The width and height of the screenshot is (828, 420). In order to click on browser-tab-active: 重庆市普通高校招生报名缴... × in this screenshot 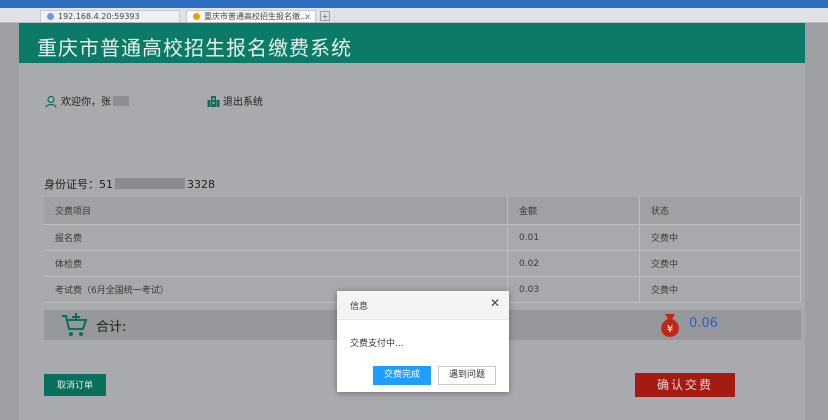, I will do `click(251, 16)`.